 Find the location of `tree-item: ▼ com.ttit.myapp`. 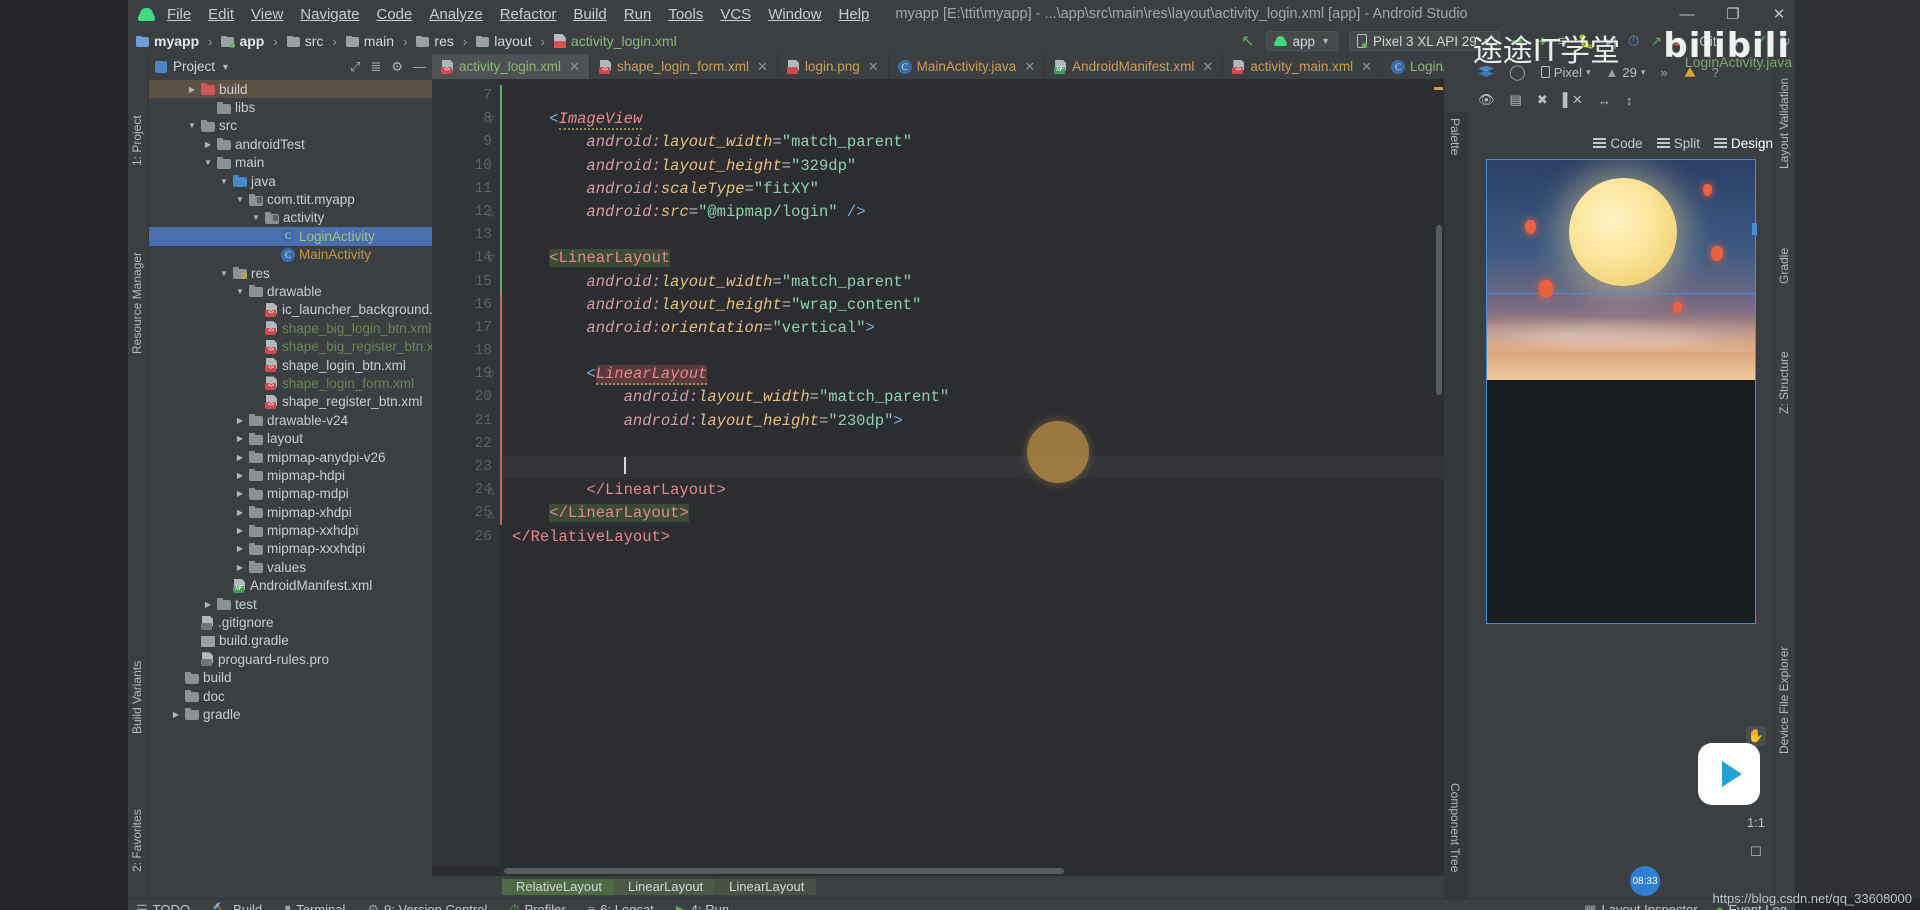

tree-item: ▼ com.ttit.myapp is located at coordinates (290, 199).